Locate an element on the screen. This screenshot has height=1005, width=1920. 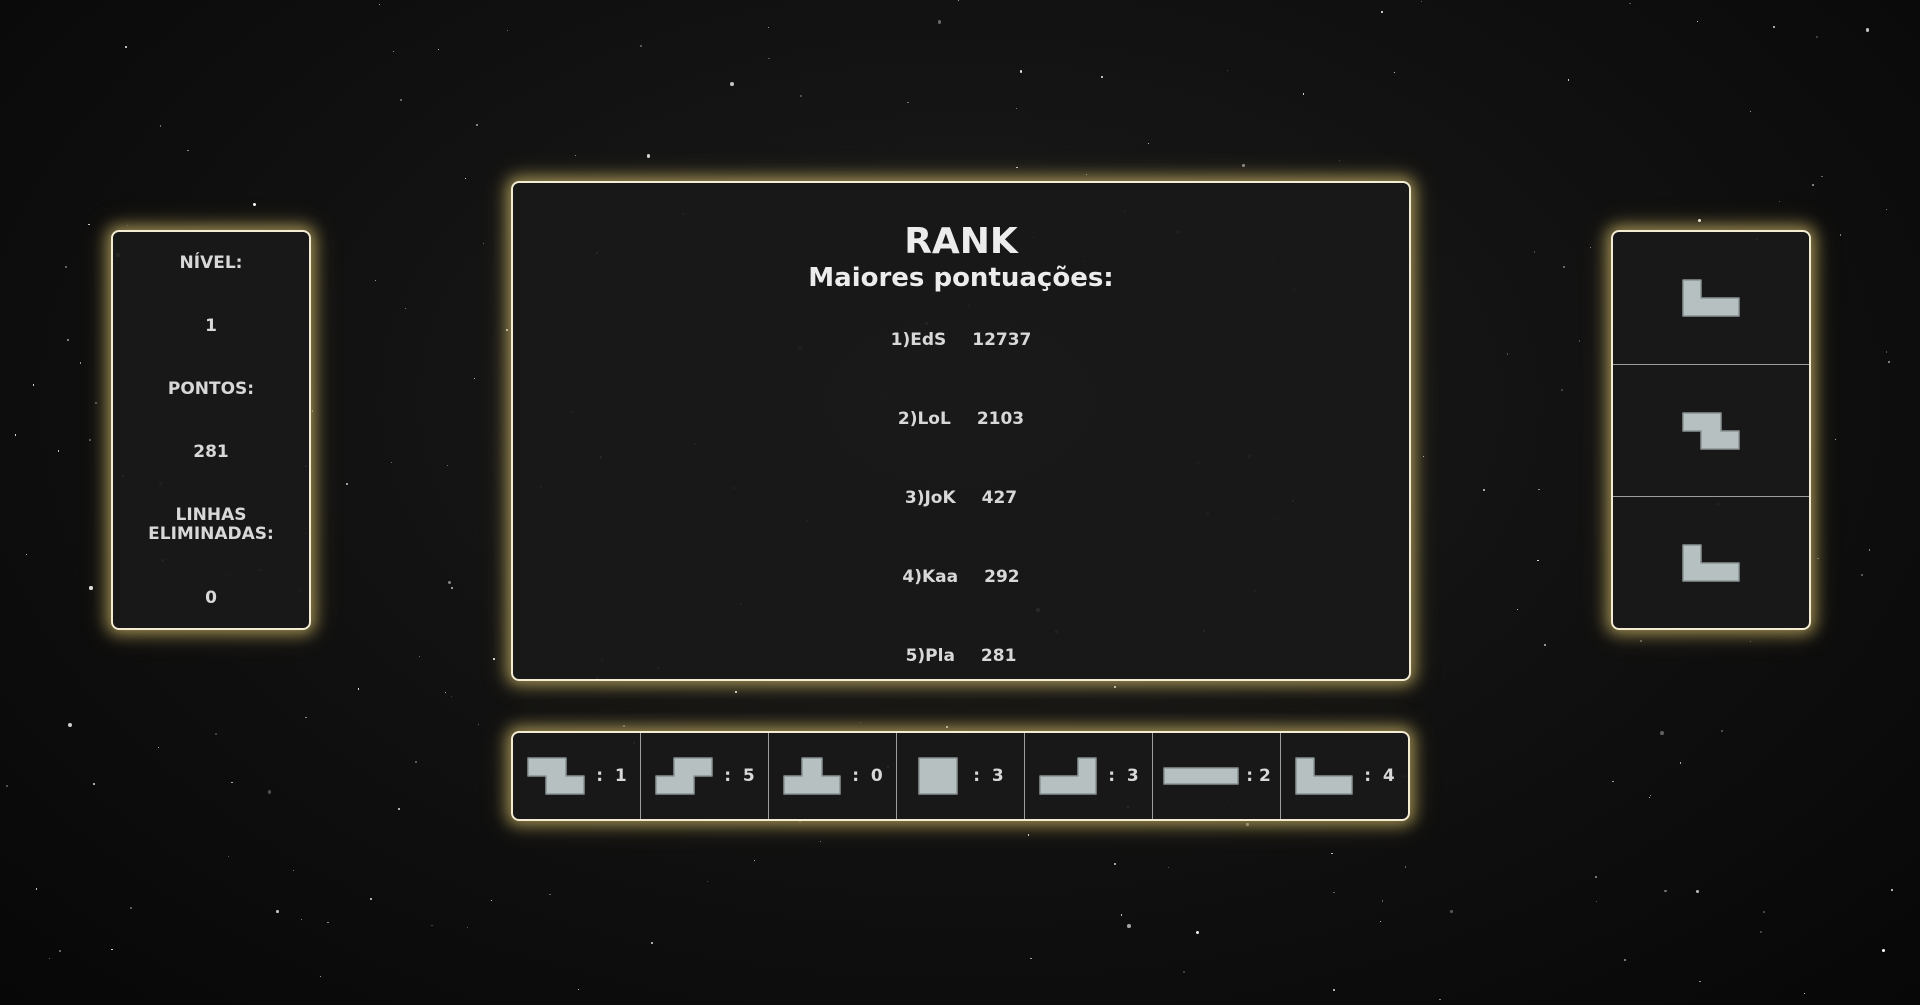
lines-cleared-value: 0 is located at coordinates (211, 598).